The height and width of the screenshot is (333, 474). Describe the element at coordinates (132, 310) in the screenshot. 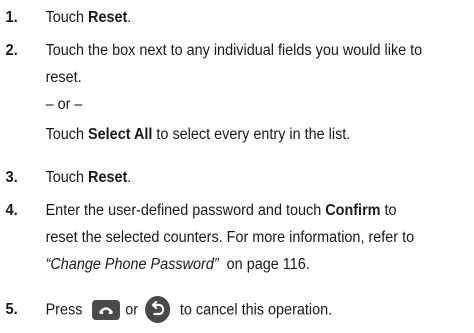

I see `text-fragment: or` at that location.